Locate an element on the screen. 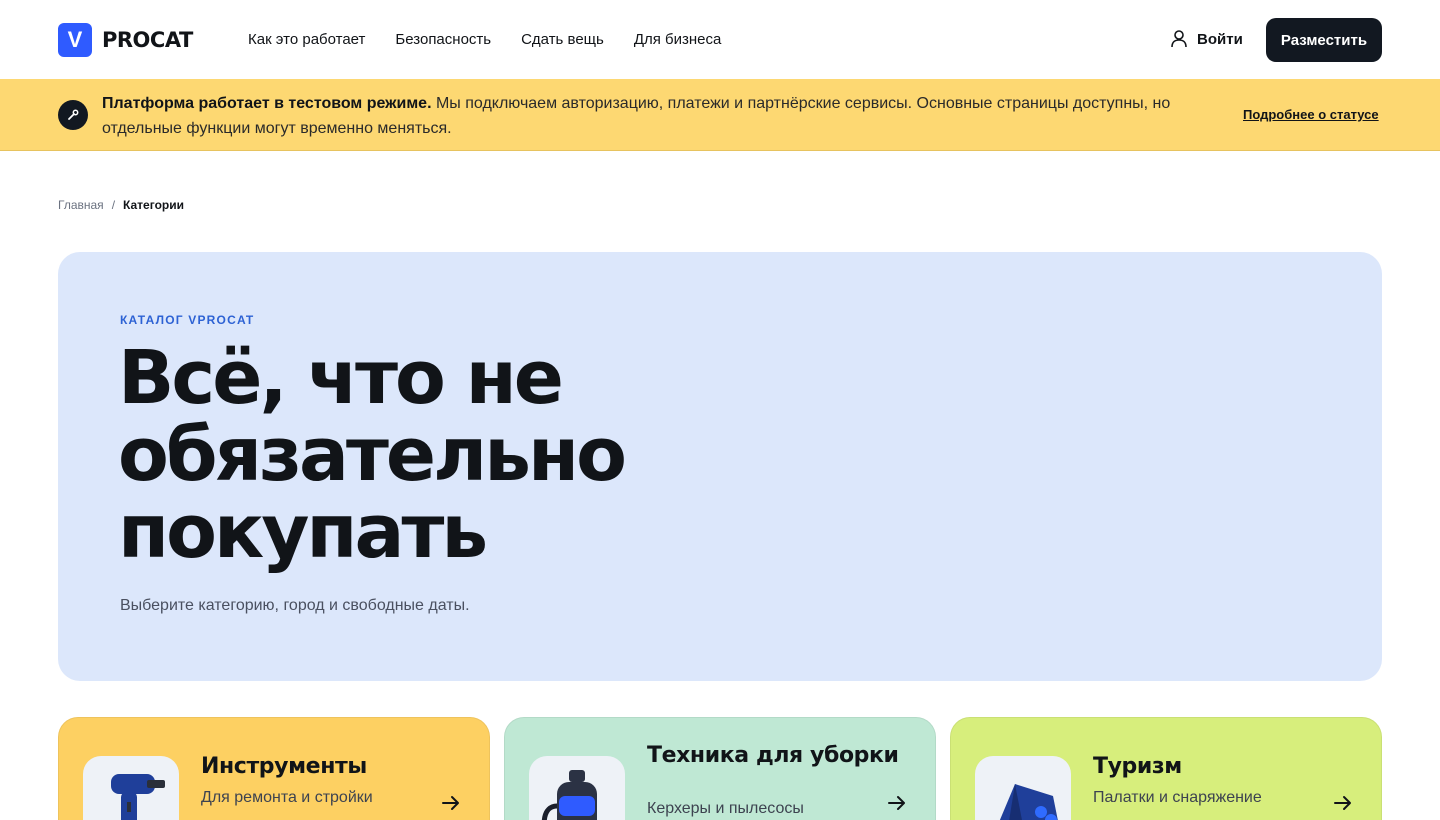 This screenshot has height=820, width=1440. hero-eyebrow: КАТАЛОГ VPROCAT is located at coordinates (187, 320).